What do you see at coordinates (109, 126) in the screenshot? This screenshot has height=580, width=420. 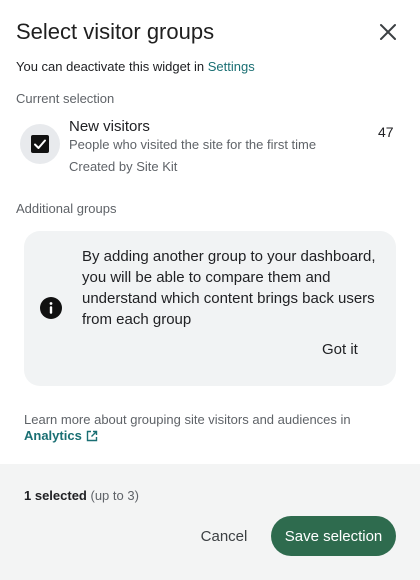 I see `group-title: New visitors` at bounding box center [109, 126].